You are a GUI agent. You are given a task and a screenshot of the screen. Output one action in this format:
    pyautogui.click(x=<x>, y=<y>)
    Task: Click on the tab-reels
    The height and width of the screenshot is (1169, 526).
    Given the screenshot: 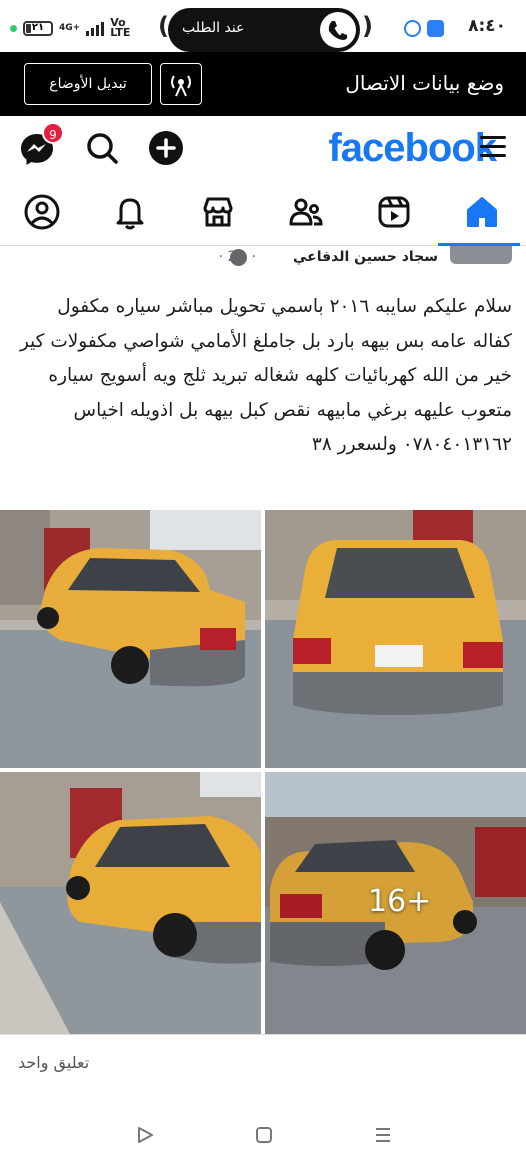 What is the action you would take?
    pyautogui.click(x=394, y=212)
    